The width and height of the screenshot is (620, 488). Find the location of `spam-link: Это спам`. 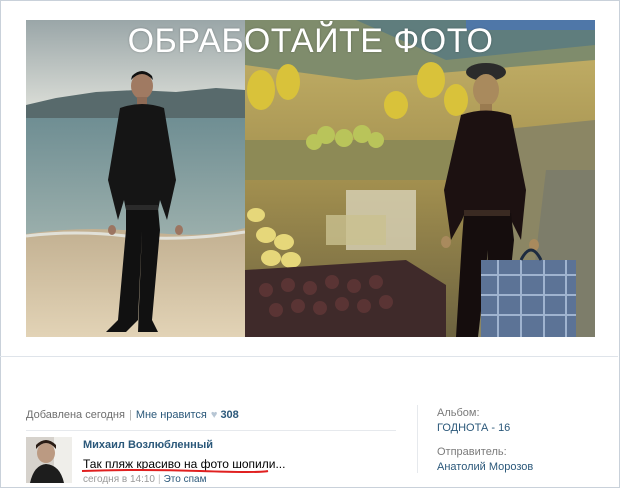

spam-link: Это спам is located at coordinates (185, 479).